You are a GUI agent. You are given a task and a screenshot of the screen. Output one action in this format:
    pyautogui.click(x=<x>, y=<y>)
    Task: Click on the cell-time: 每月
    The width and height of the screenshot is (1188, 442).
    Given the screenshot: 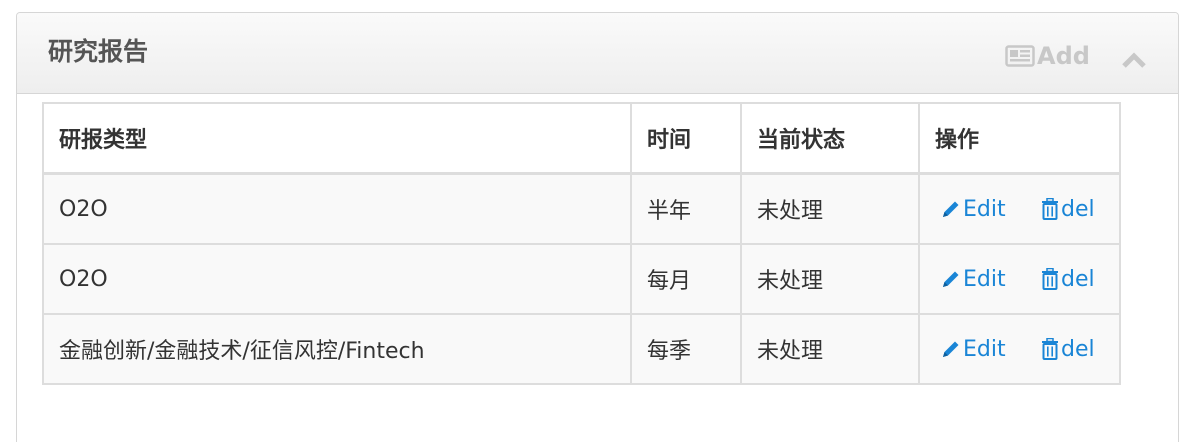 What is the action you would take?
    pyautogui.click(x=686, y=279)
    